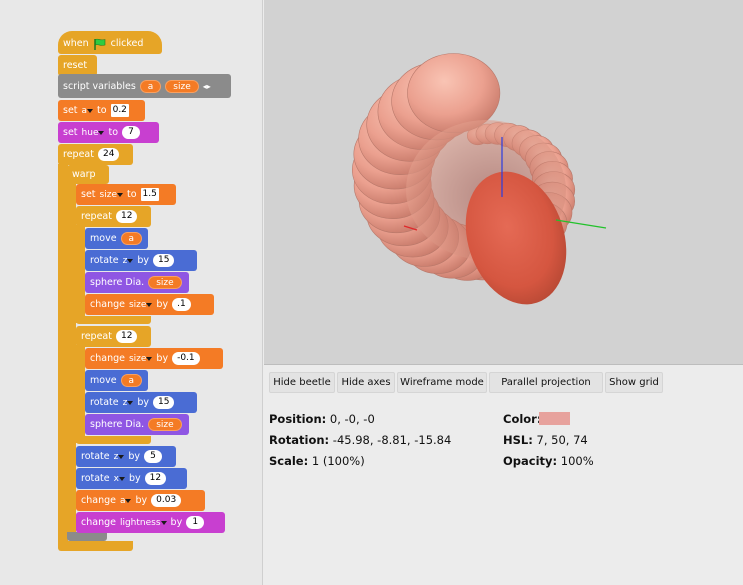 Image resolution: width=743 pixels, height=585 pixels. What do you see at coordinates (71, 360) in the screenshot?
I see `warp-arm` at bounding box center [71, 360].